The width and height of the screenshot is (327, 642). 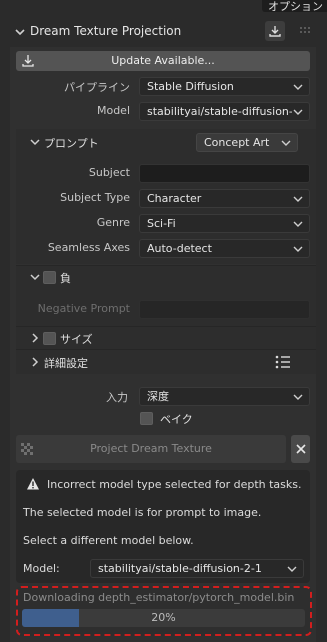 What do you see at coordinates (88, 247) in the screenshot?
I see `seamless-axes-label: Seamless Axes` at bounding box center [88, 247].